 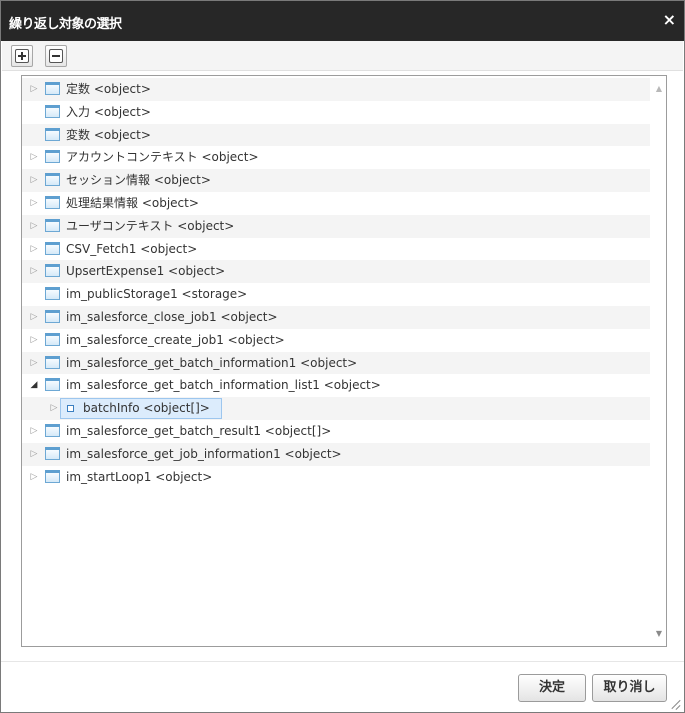 I want to click on tree-node-constants: ▷ 定数 <object>, so click(x=336, y=89).